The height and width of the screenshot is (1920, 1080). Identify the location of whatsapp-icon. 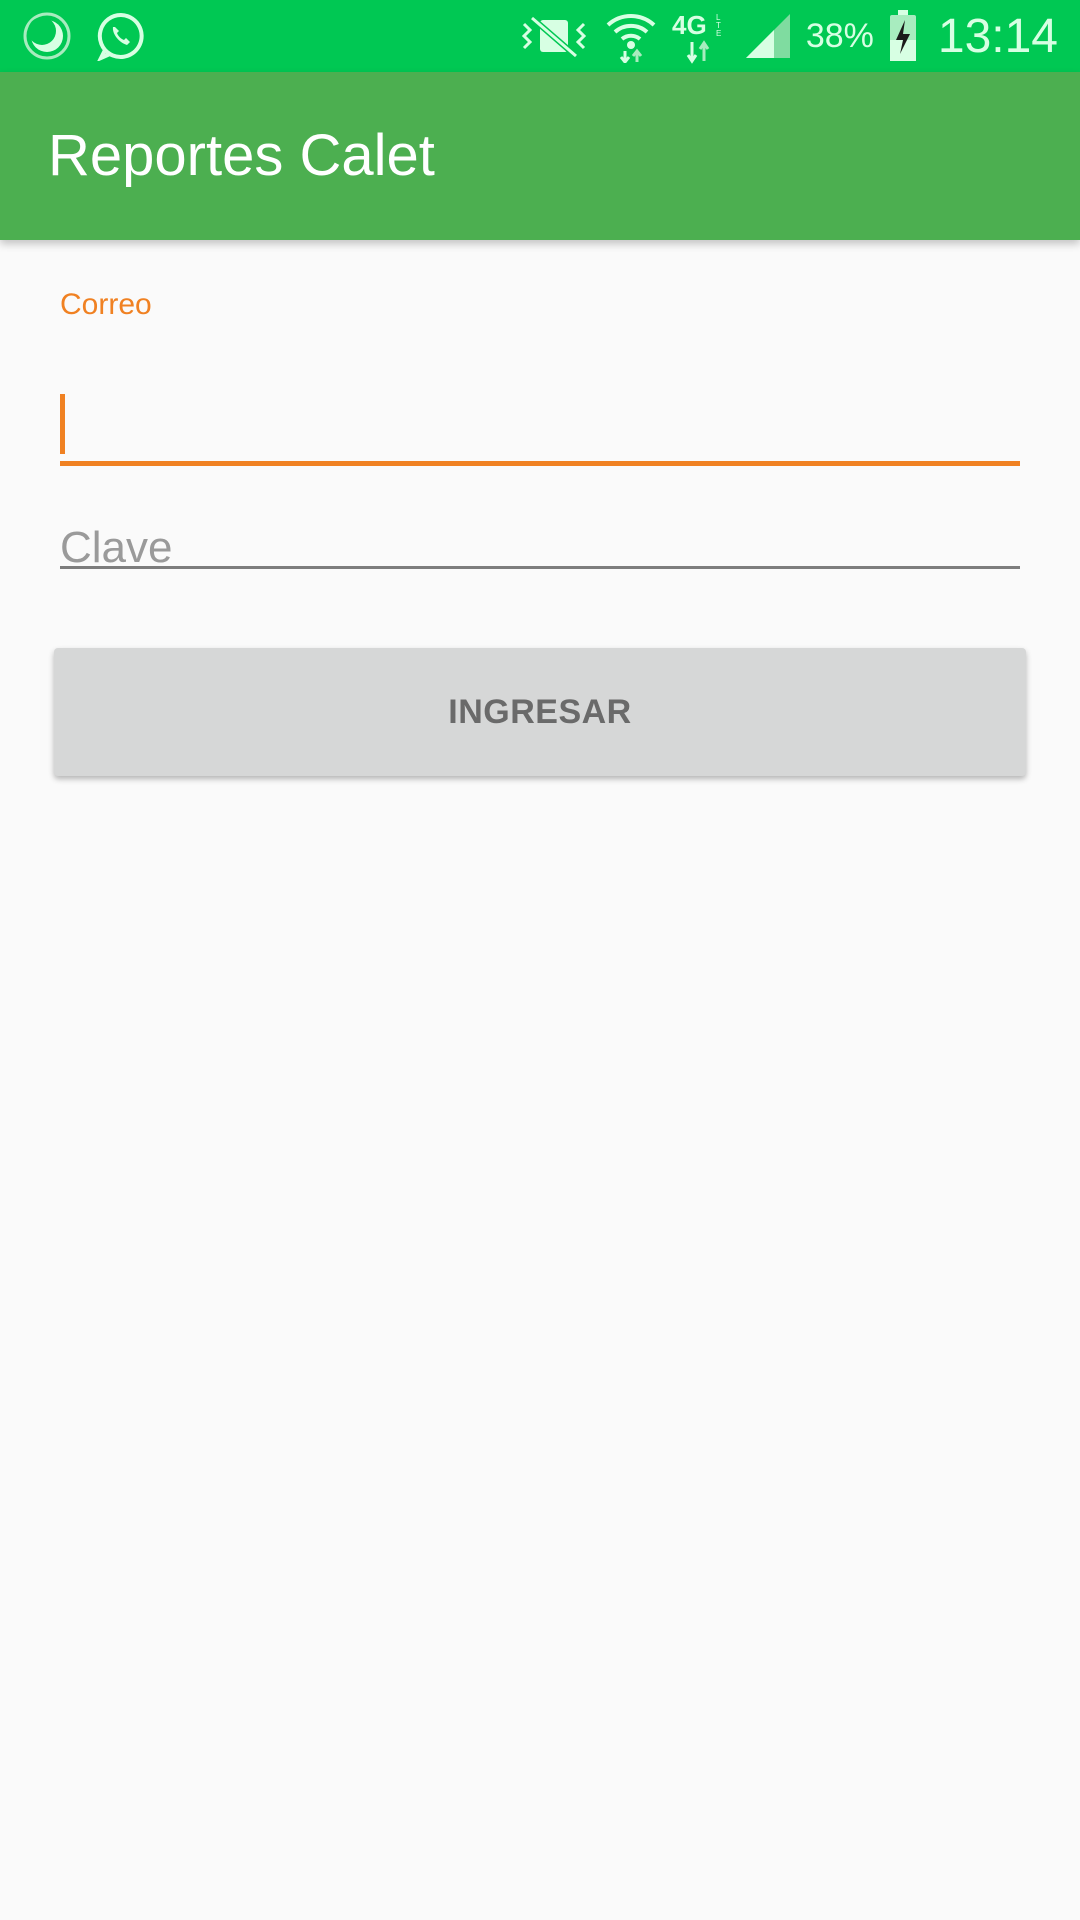
(121, 36).